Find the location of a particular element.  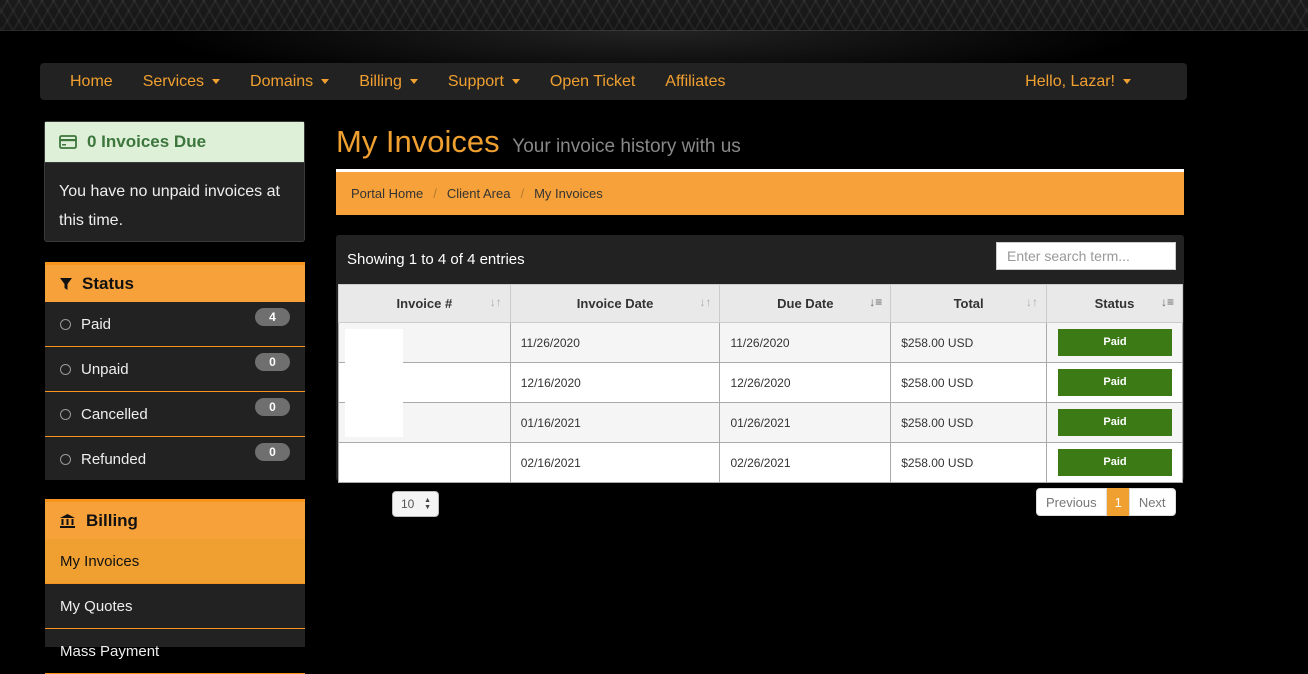

table-row: 01/16/2021 01/26/2021 $258.00 USD Paid is located at coordinates (760, 422).